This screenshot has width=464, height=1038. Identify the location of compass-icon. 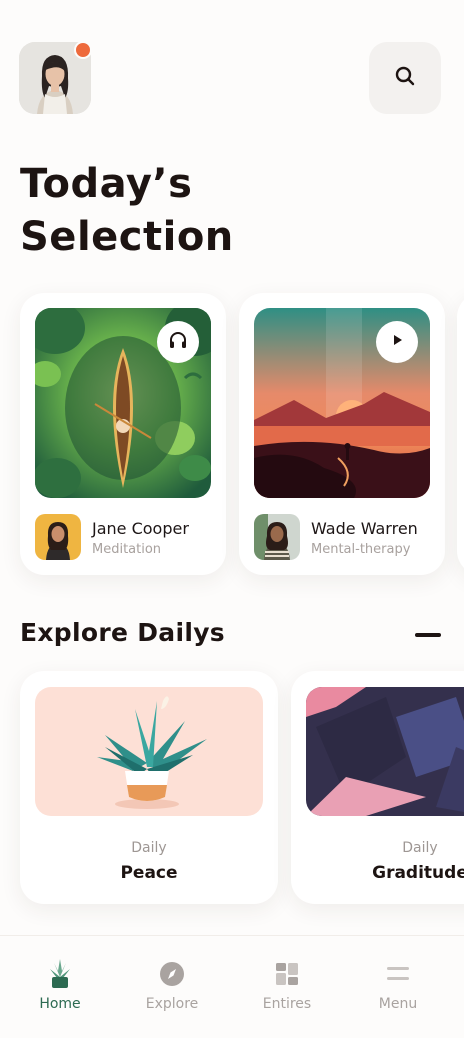
(172, 976).